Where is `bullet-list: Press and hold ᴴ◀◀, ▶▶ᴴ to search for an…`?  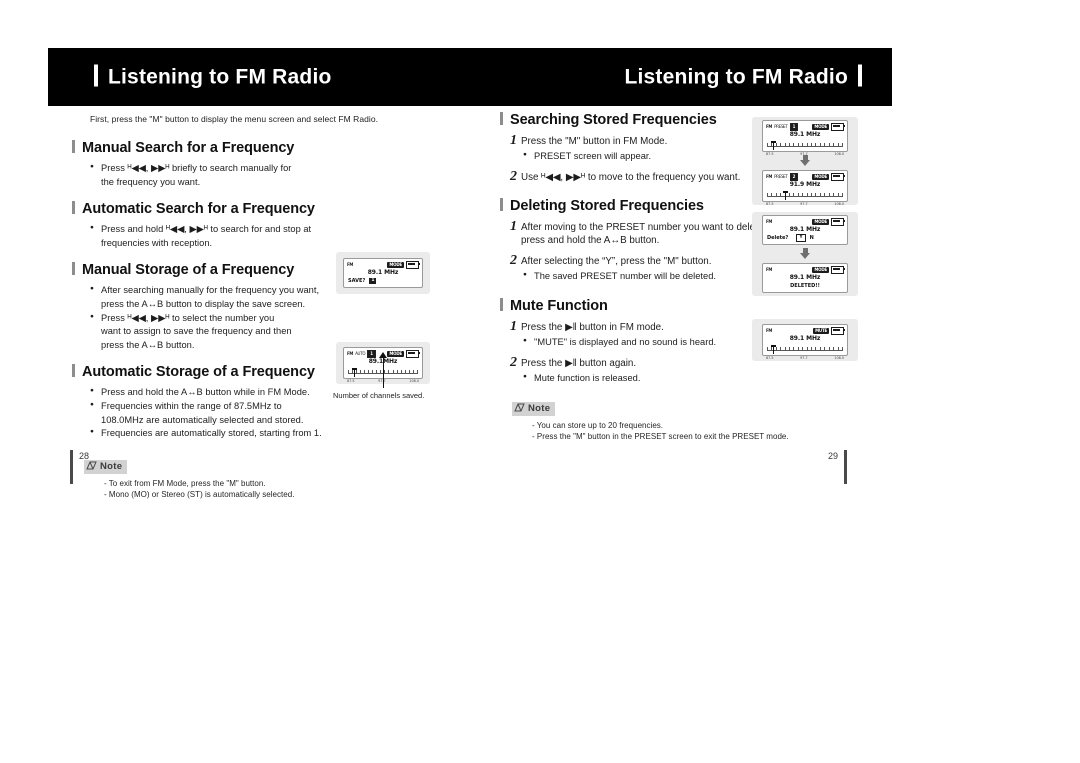 bullet-list: Press and hold ᴴ◀◀, ▶▶ᴴ to search for an… is located at coordinates (281, 235).